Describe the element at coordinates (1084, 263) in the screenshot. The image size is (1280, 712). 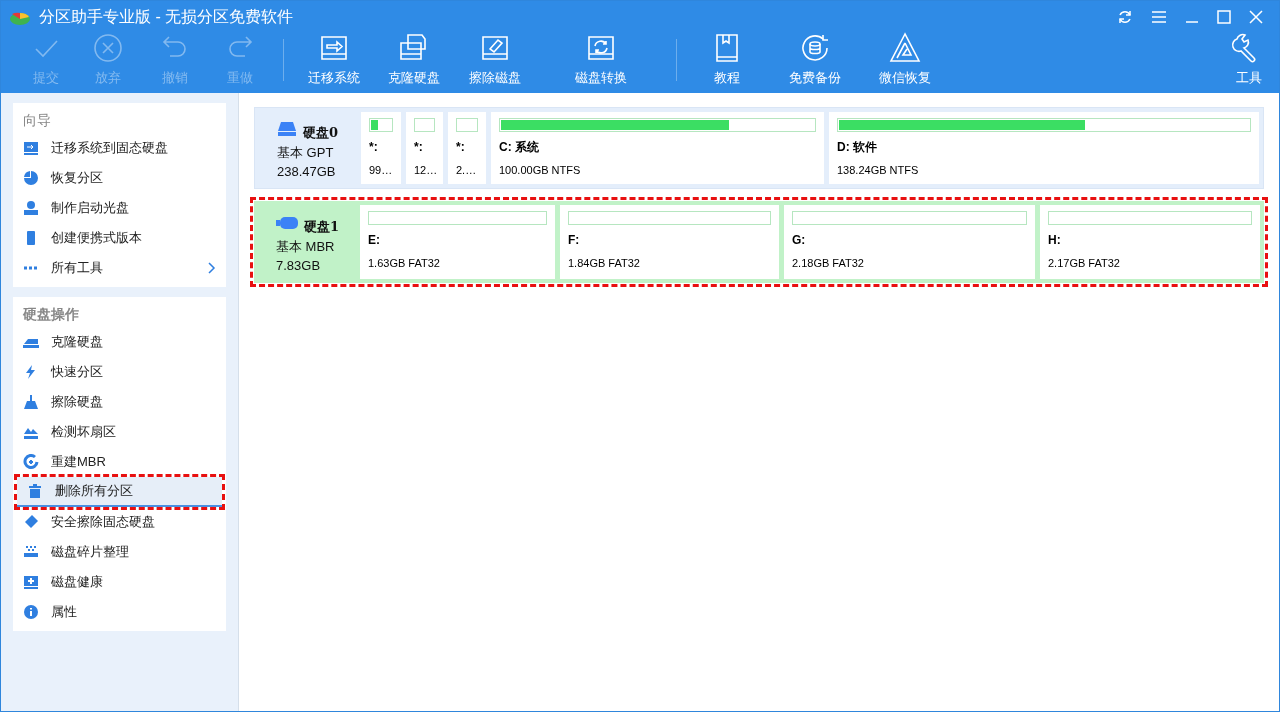
I see `partition-info: 2.17GB FAT32` at that location.